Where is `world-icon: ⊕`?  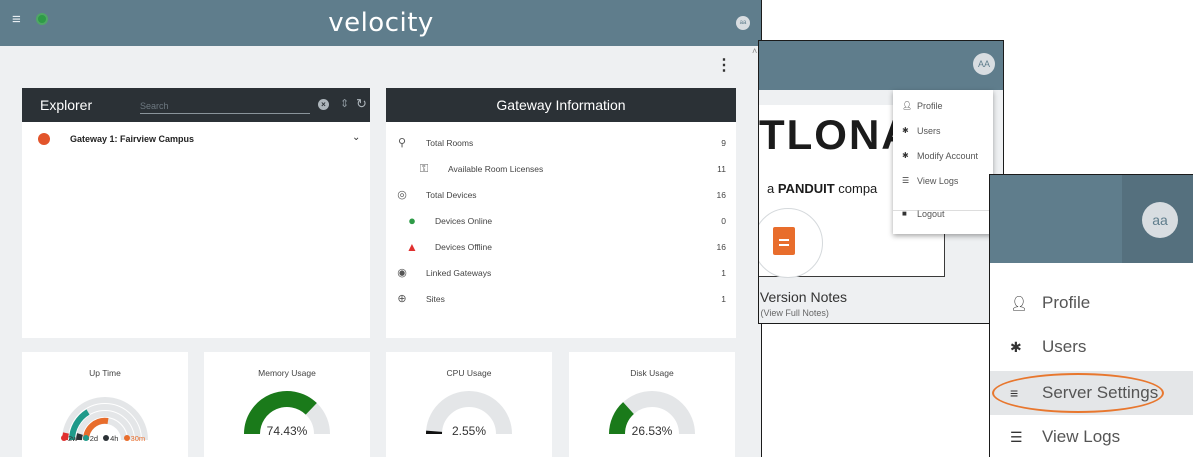
world-icon: ⊕ is located at coordinates (402, 299).